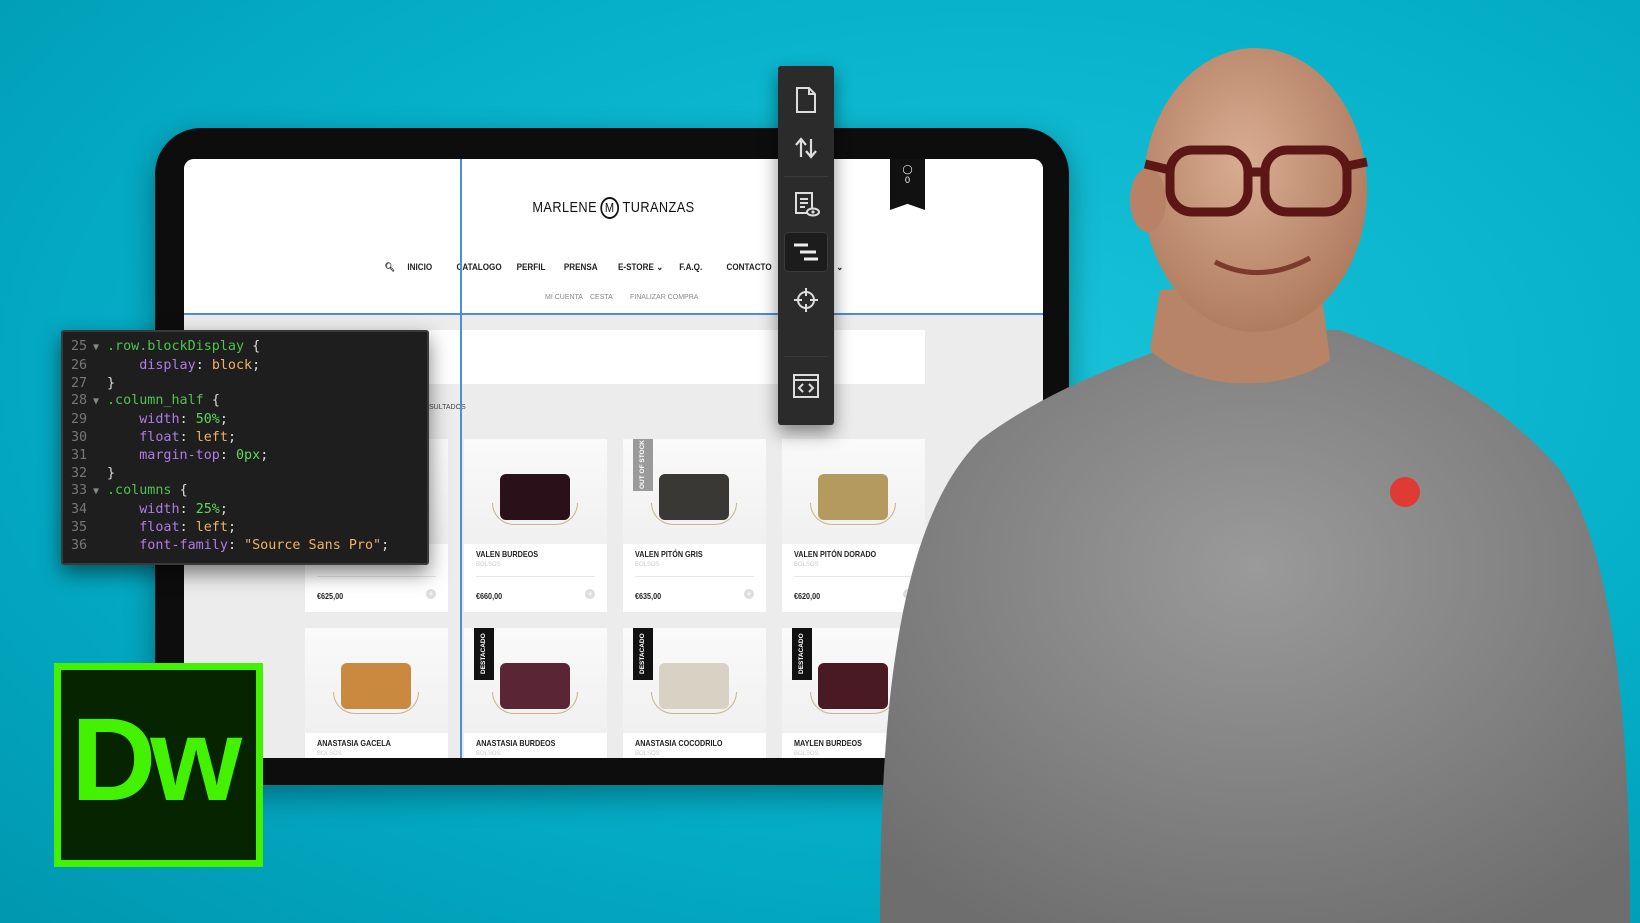  I want to click on code-format-icon, so click(806, 252).